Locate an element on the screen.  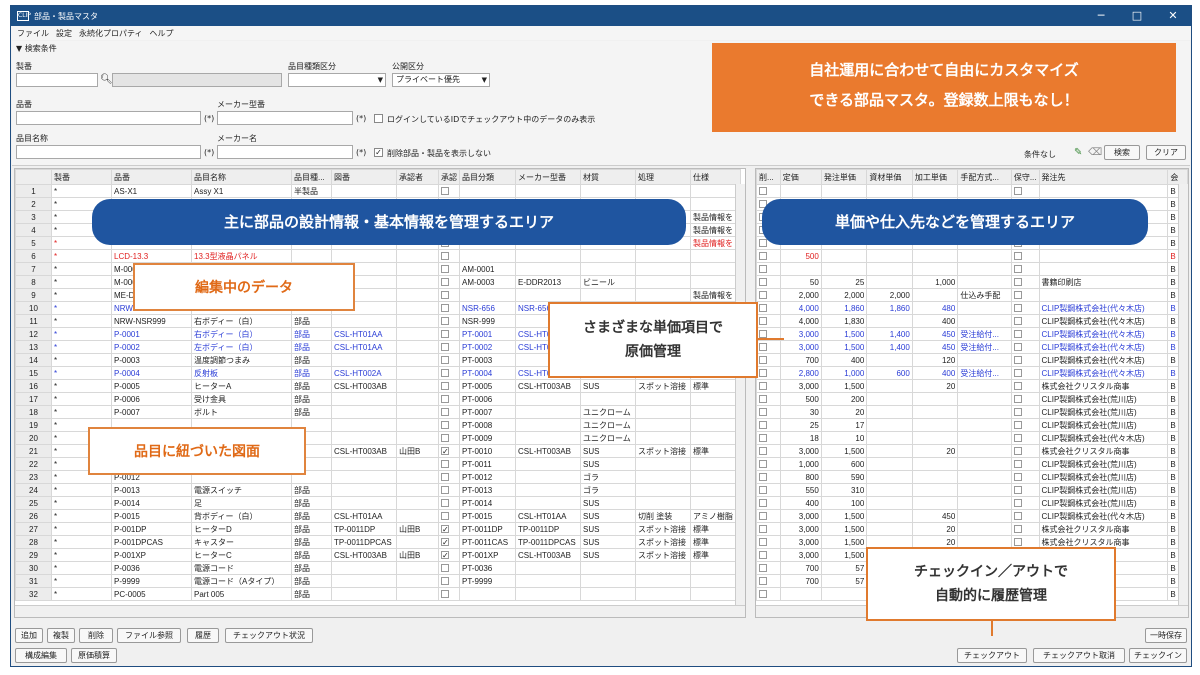
table-cell: 1 is located at coordinates (33, 191).